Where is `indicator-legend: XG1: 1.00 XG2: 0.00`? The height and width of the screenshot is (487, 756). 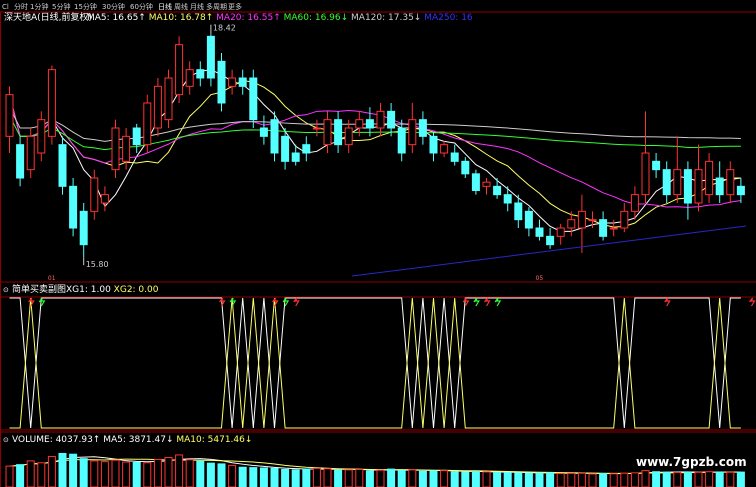 indicator-legend: XG1: 1.00 XG2: 0.00 is located at coordinates (112, 290).